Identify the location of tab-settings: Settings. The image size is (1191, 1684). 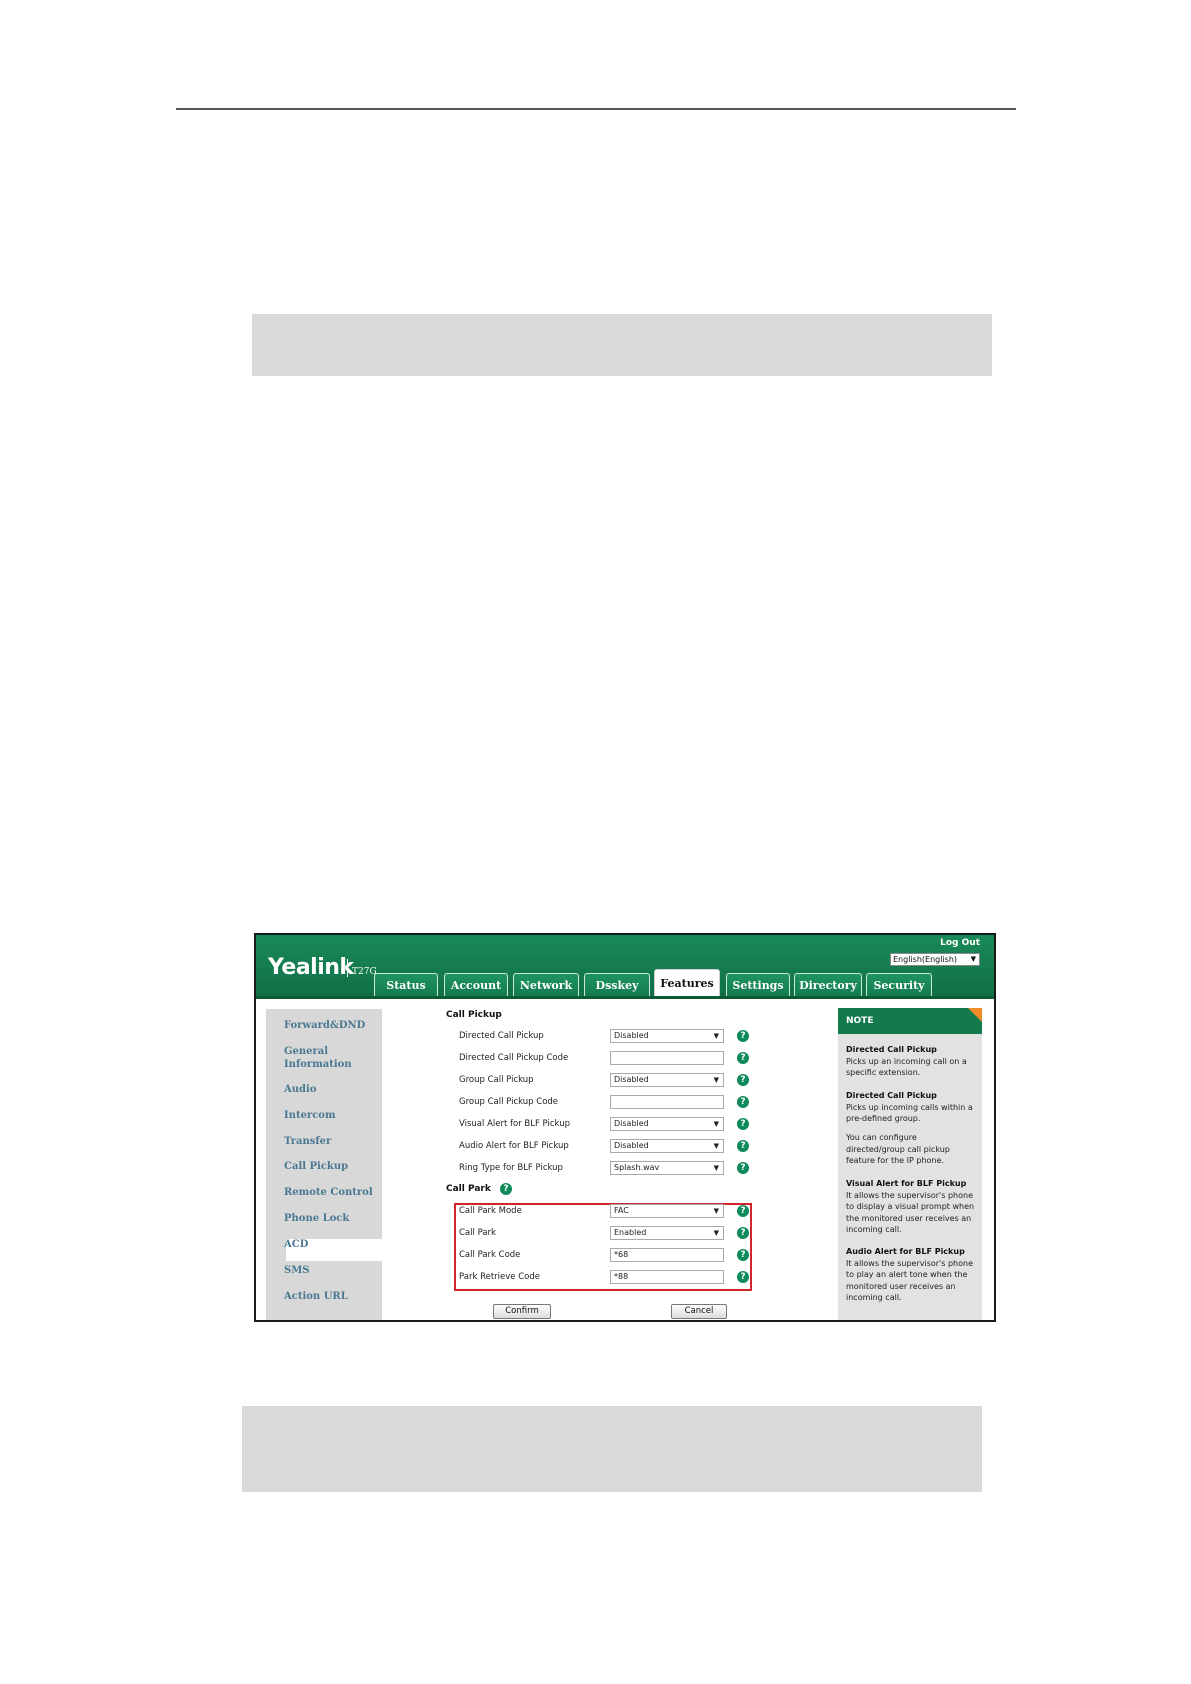
(758, 985).